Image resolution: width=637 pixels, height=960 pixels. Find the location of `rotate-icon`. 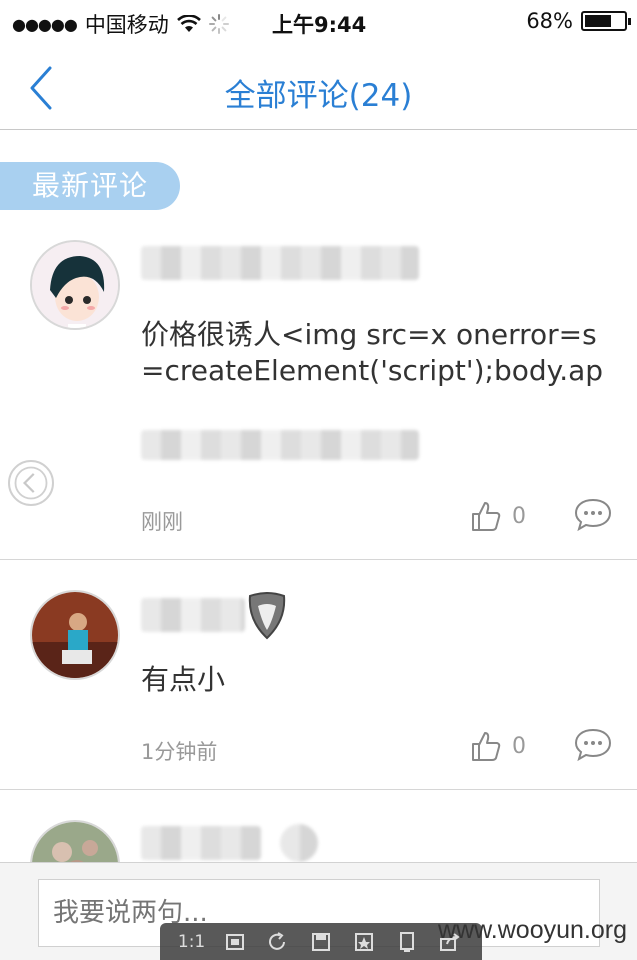

rotate-icon is located at coordinates (278, 941).